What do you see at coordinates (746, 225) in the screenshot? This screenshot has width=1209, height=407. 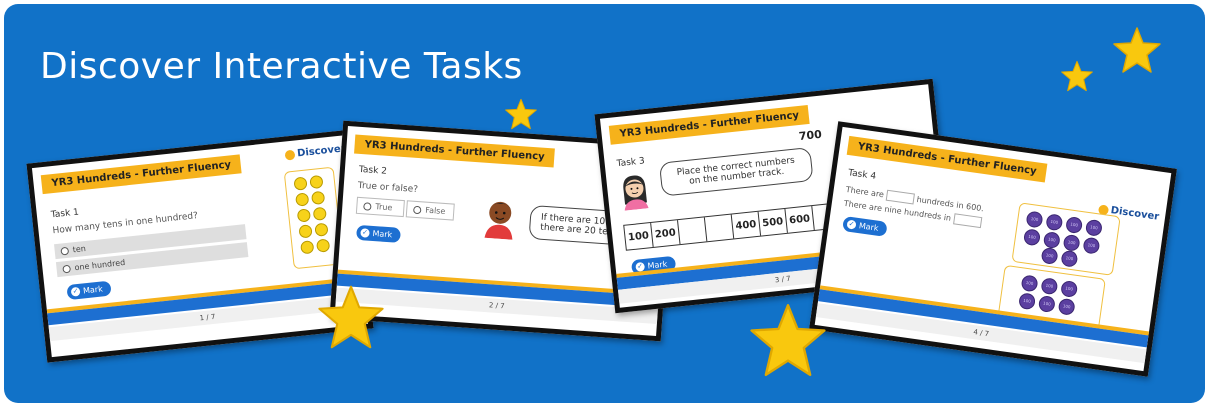 I see `track-cell: 400` at bounding box center [746, 225].